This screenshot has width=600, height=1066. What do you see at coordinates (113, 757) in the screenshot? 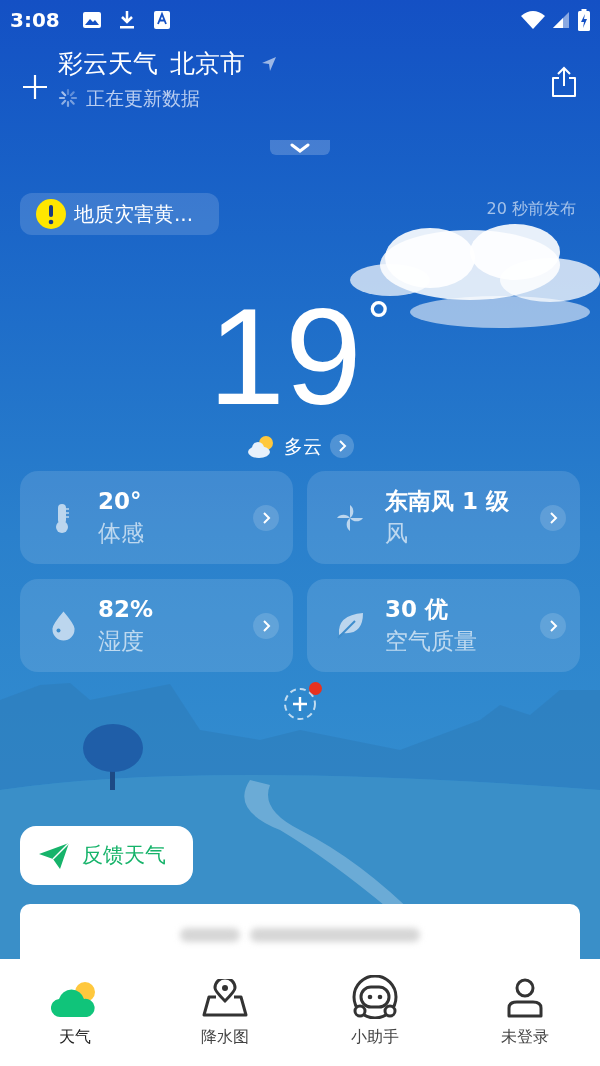
I see `tree-drawing` at bounding box center [113, 757].